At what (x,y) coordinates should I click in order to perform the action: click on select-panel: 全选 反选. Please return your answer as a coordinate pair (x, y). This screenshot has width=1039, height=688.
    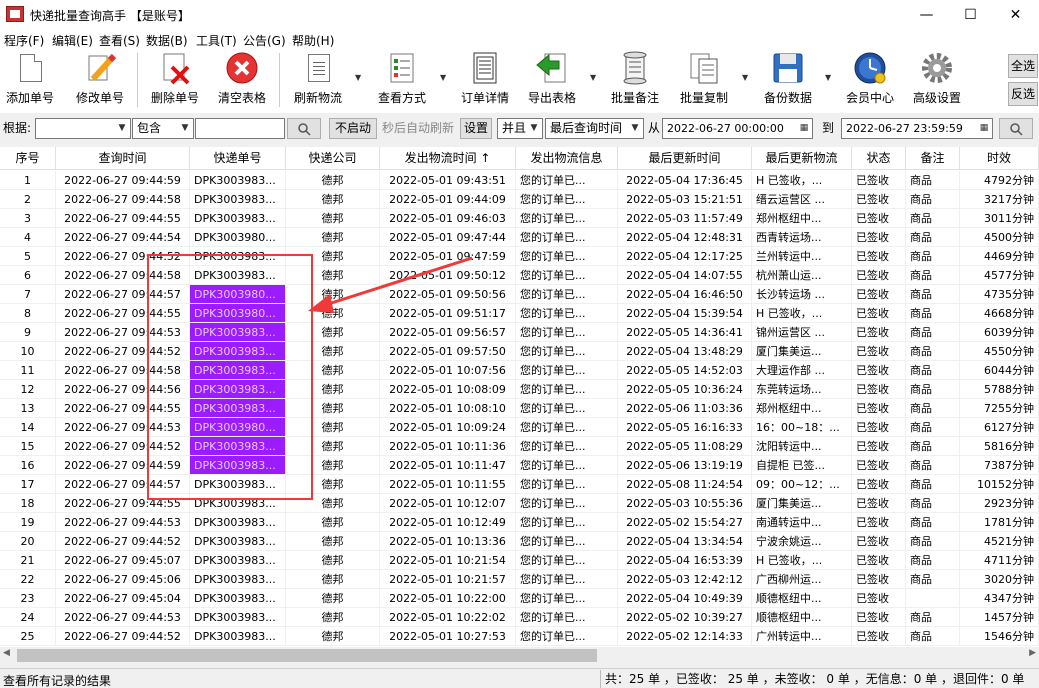
    Looking at the image, I should click on (1022, 80).